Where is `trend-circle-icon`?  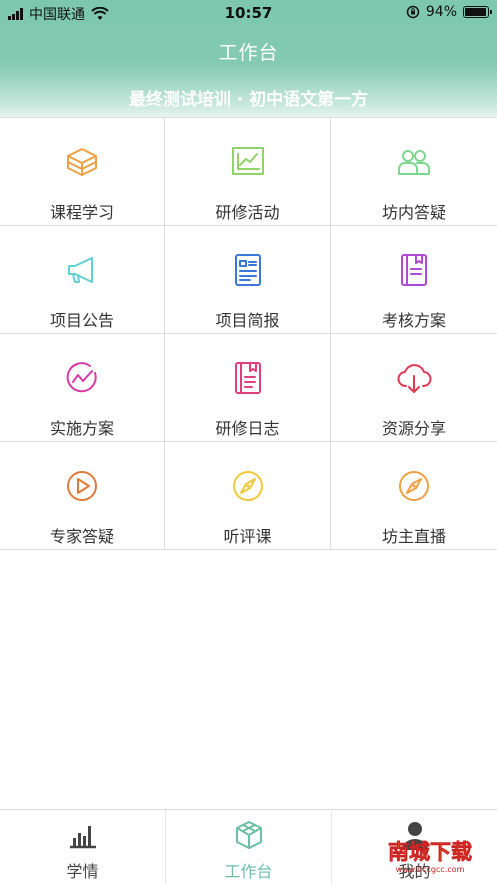 trend-circle-icon is located at coordinates (81, 377).